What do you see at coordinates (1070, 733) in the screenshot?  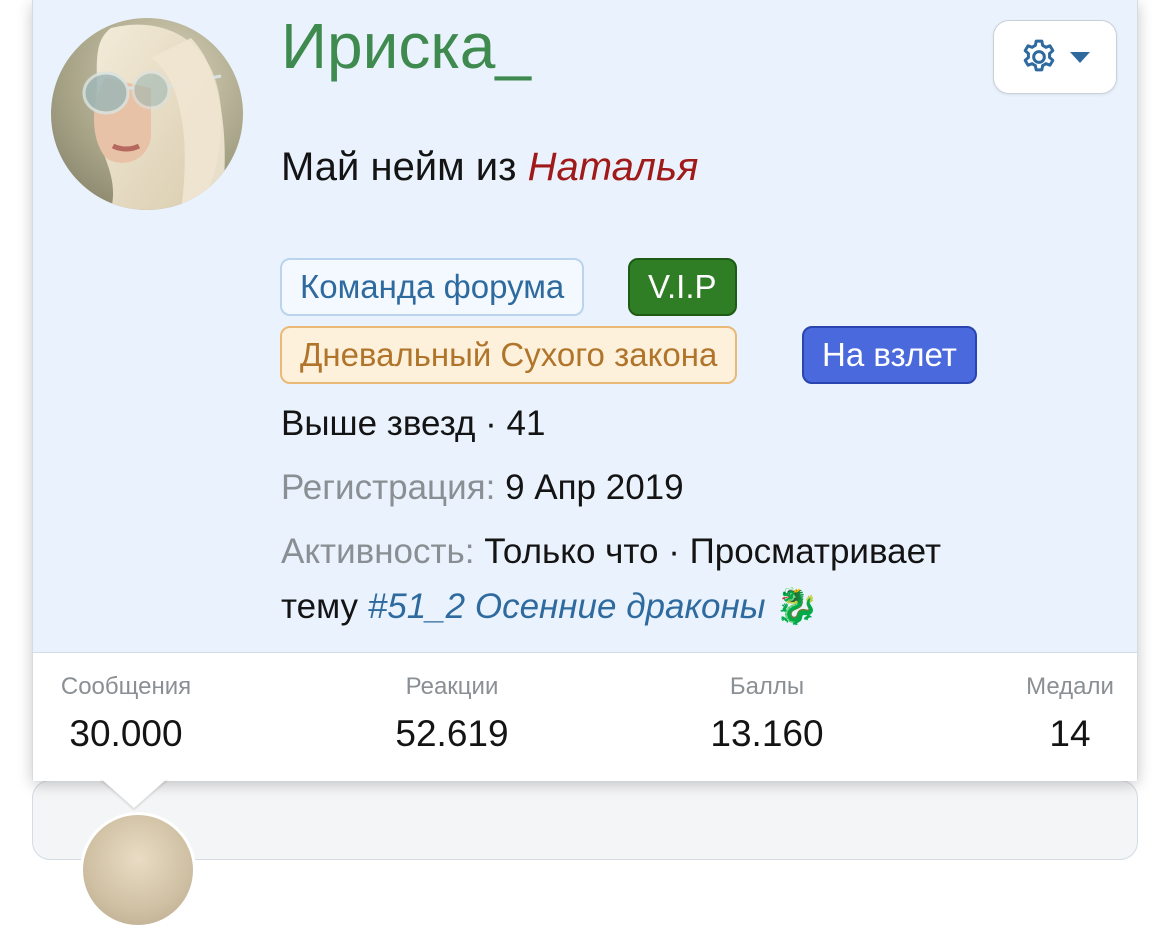 I see `stat-value: 14` at bounding box center [1070, 733].